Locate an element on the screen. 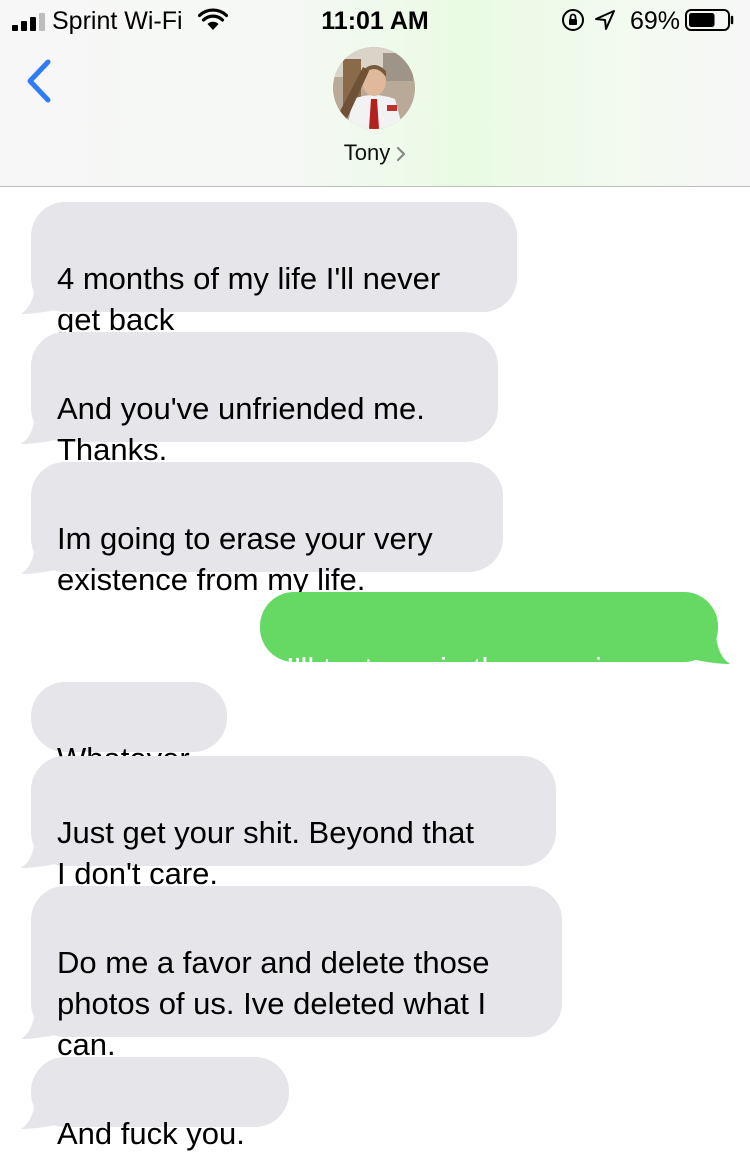  orientation-lock-icon is located at coordinates (573, 20).